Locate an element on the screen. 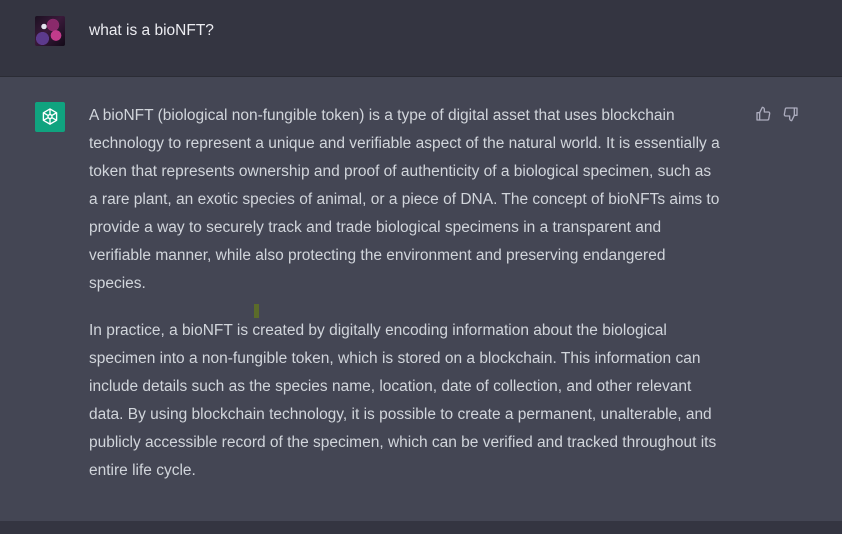 The image size is (842, 534). user-avatar is located at coordinates (50, 31).